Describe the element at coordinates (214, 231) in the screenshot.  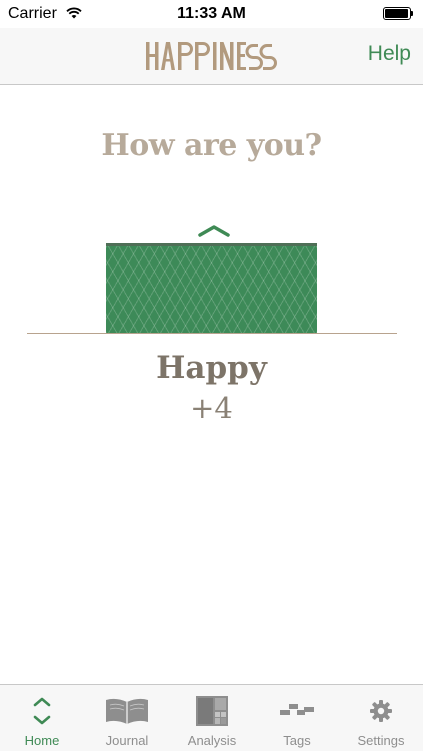
I see `increase-mood-chevron-icon` at that location.